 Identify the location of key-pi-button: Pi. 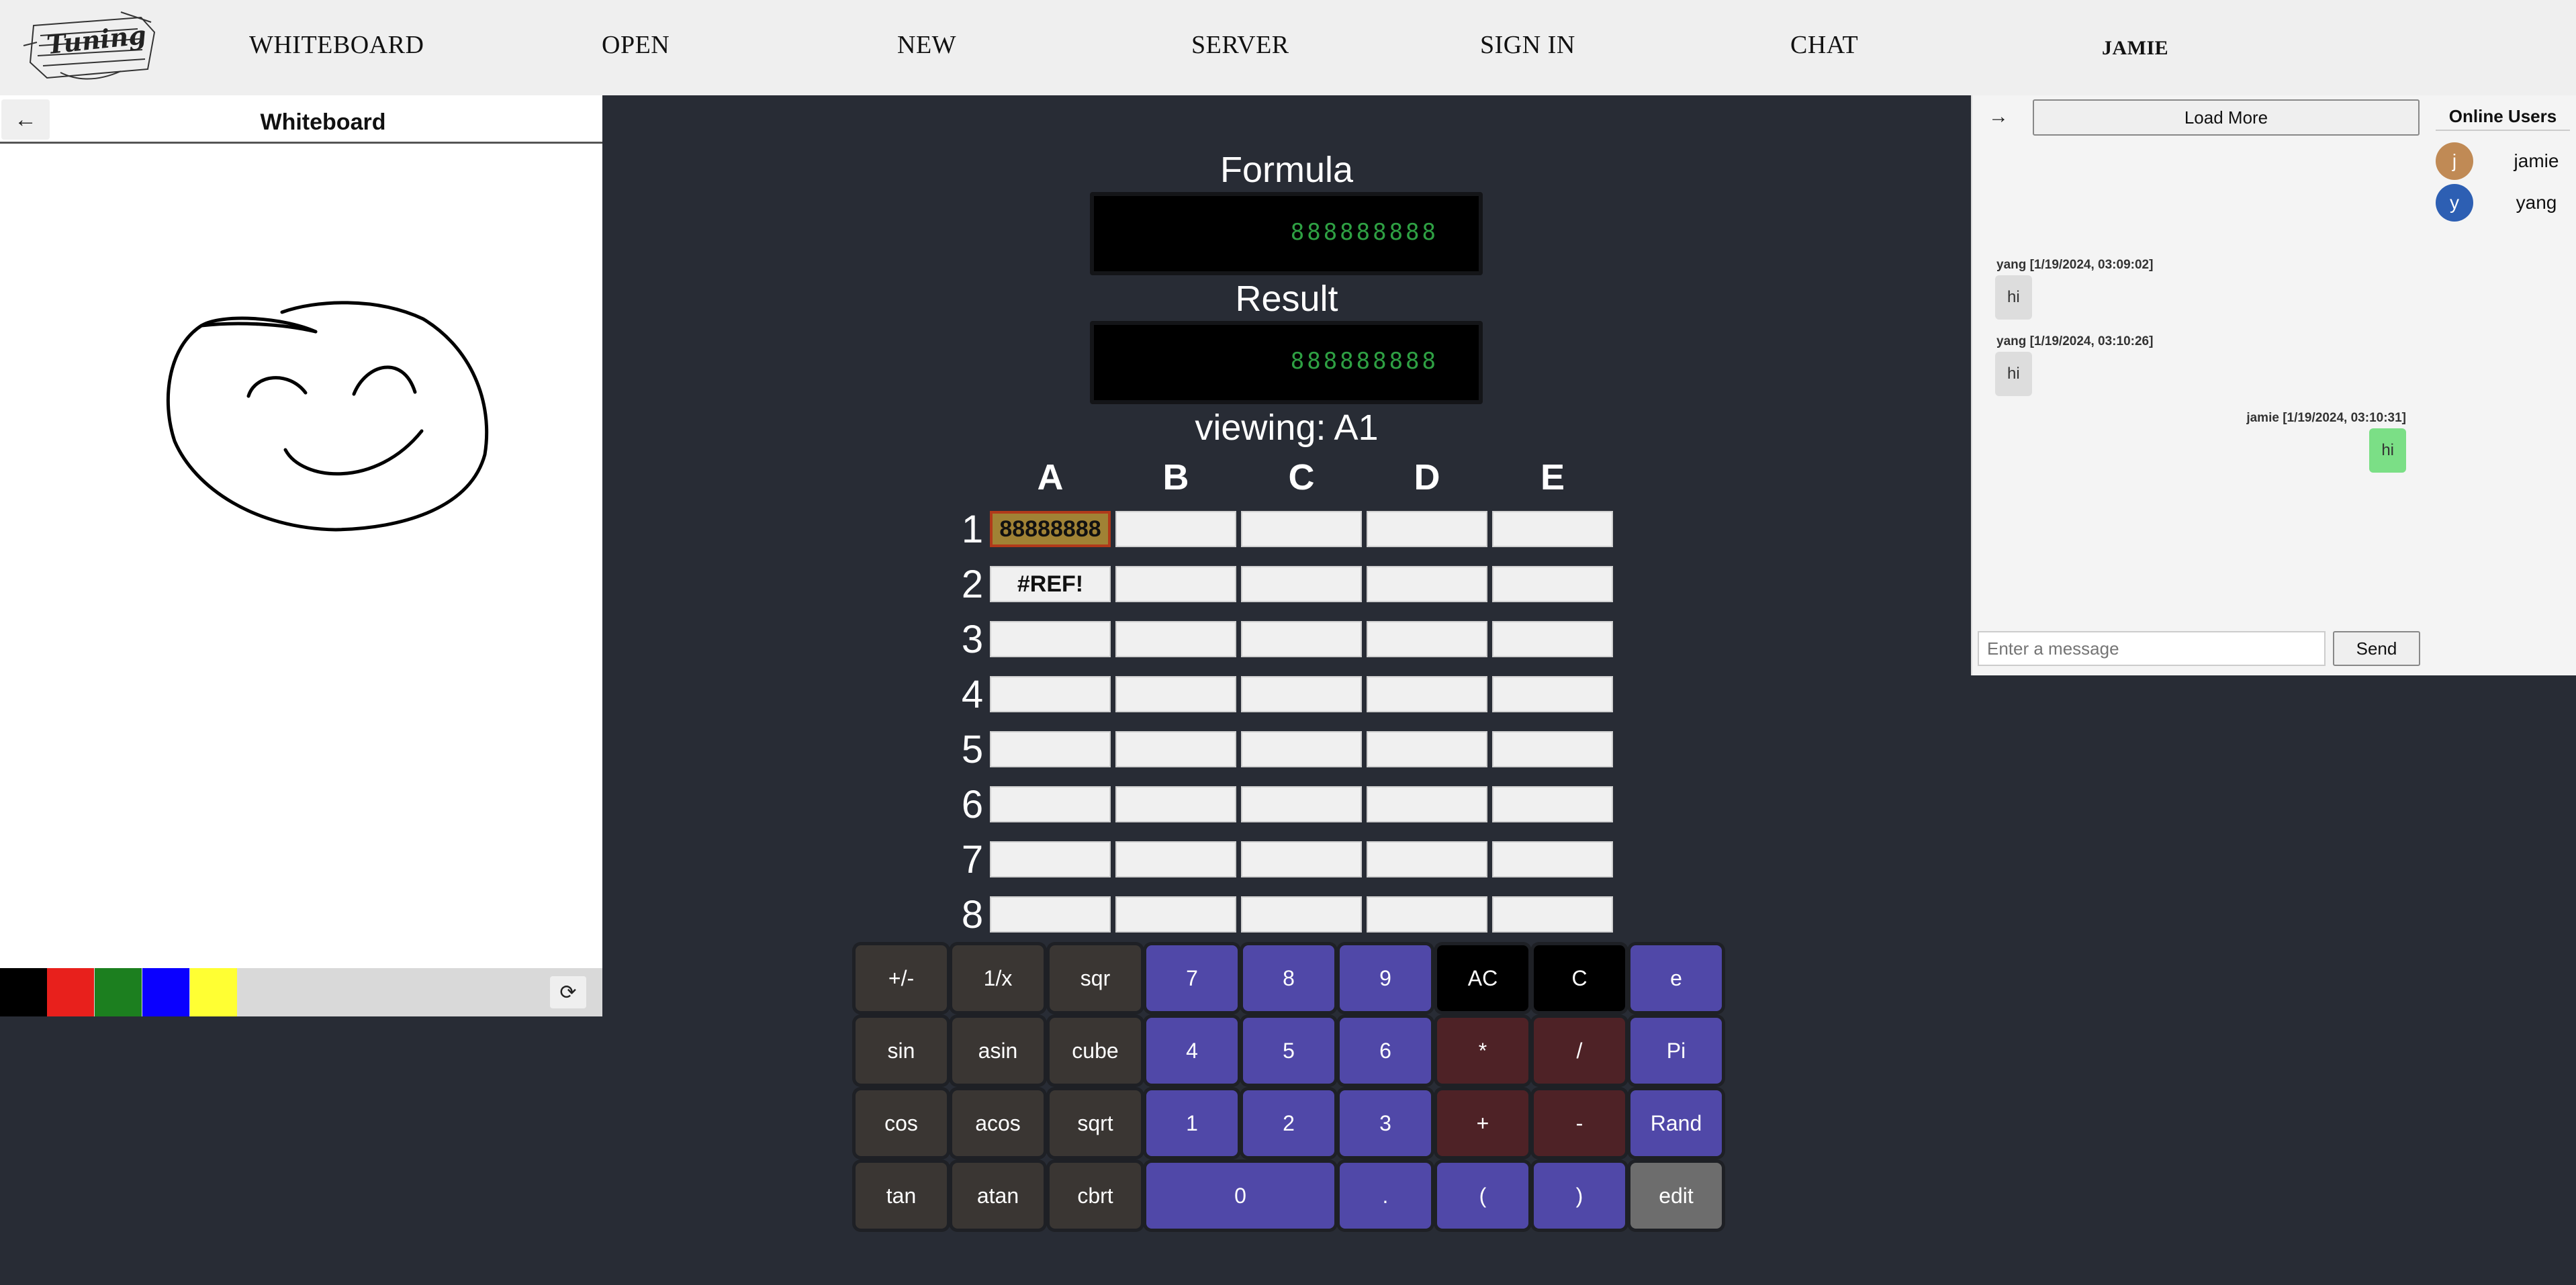
(1676, 1051).